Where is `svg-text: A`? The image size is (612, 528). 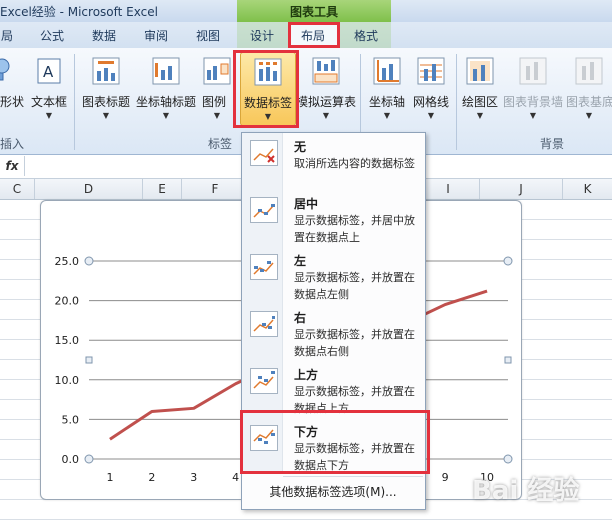
svg-text: A is located at coordinates (48, 72).